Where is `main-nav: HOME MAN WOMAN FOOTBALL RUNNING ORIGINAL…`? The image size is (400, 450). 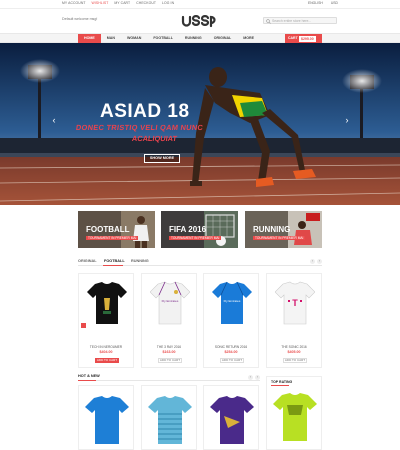 main-nav: HOME MAN WOMAN FOOTBALL RUNNING ORIGINAL… is located at coordinates (200, 38).